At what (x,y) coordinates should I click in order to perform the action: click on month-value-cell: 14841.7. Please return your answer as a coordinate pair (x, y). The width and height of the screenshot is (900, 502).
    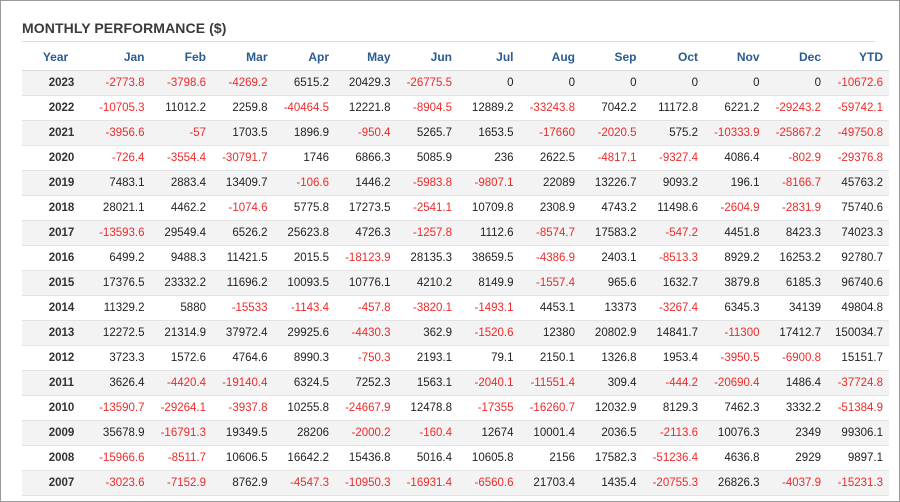
    Looking at the image, I should click on (673, 333).